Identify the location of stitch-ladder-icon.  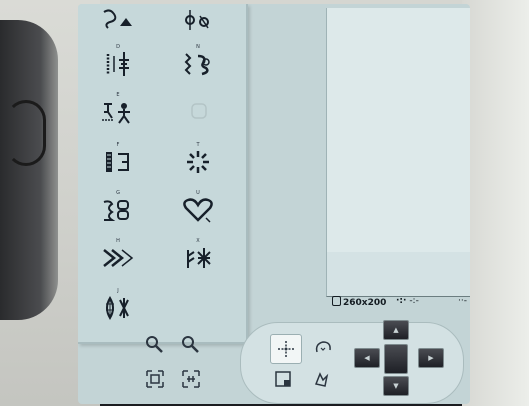
(117, 64).